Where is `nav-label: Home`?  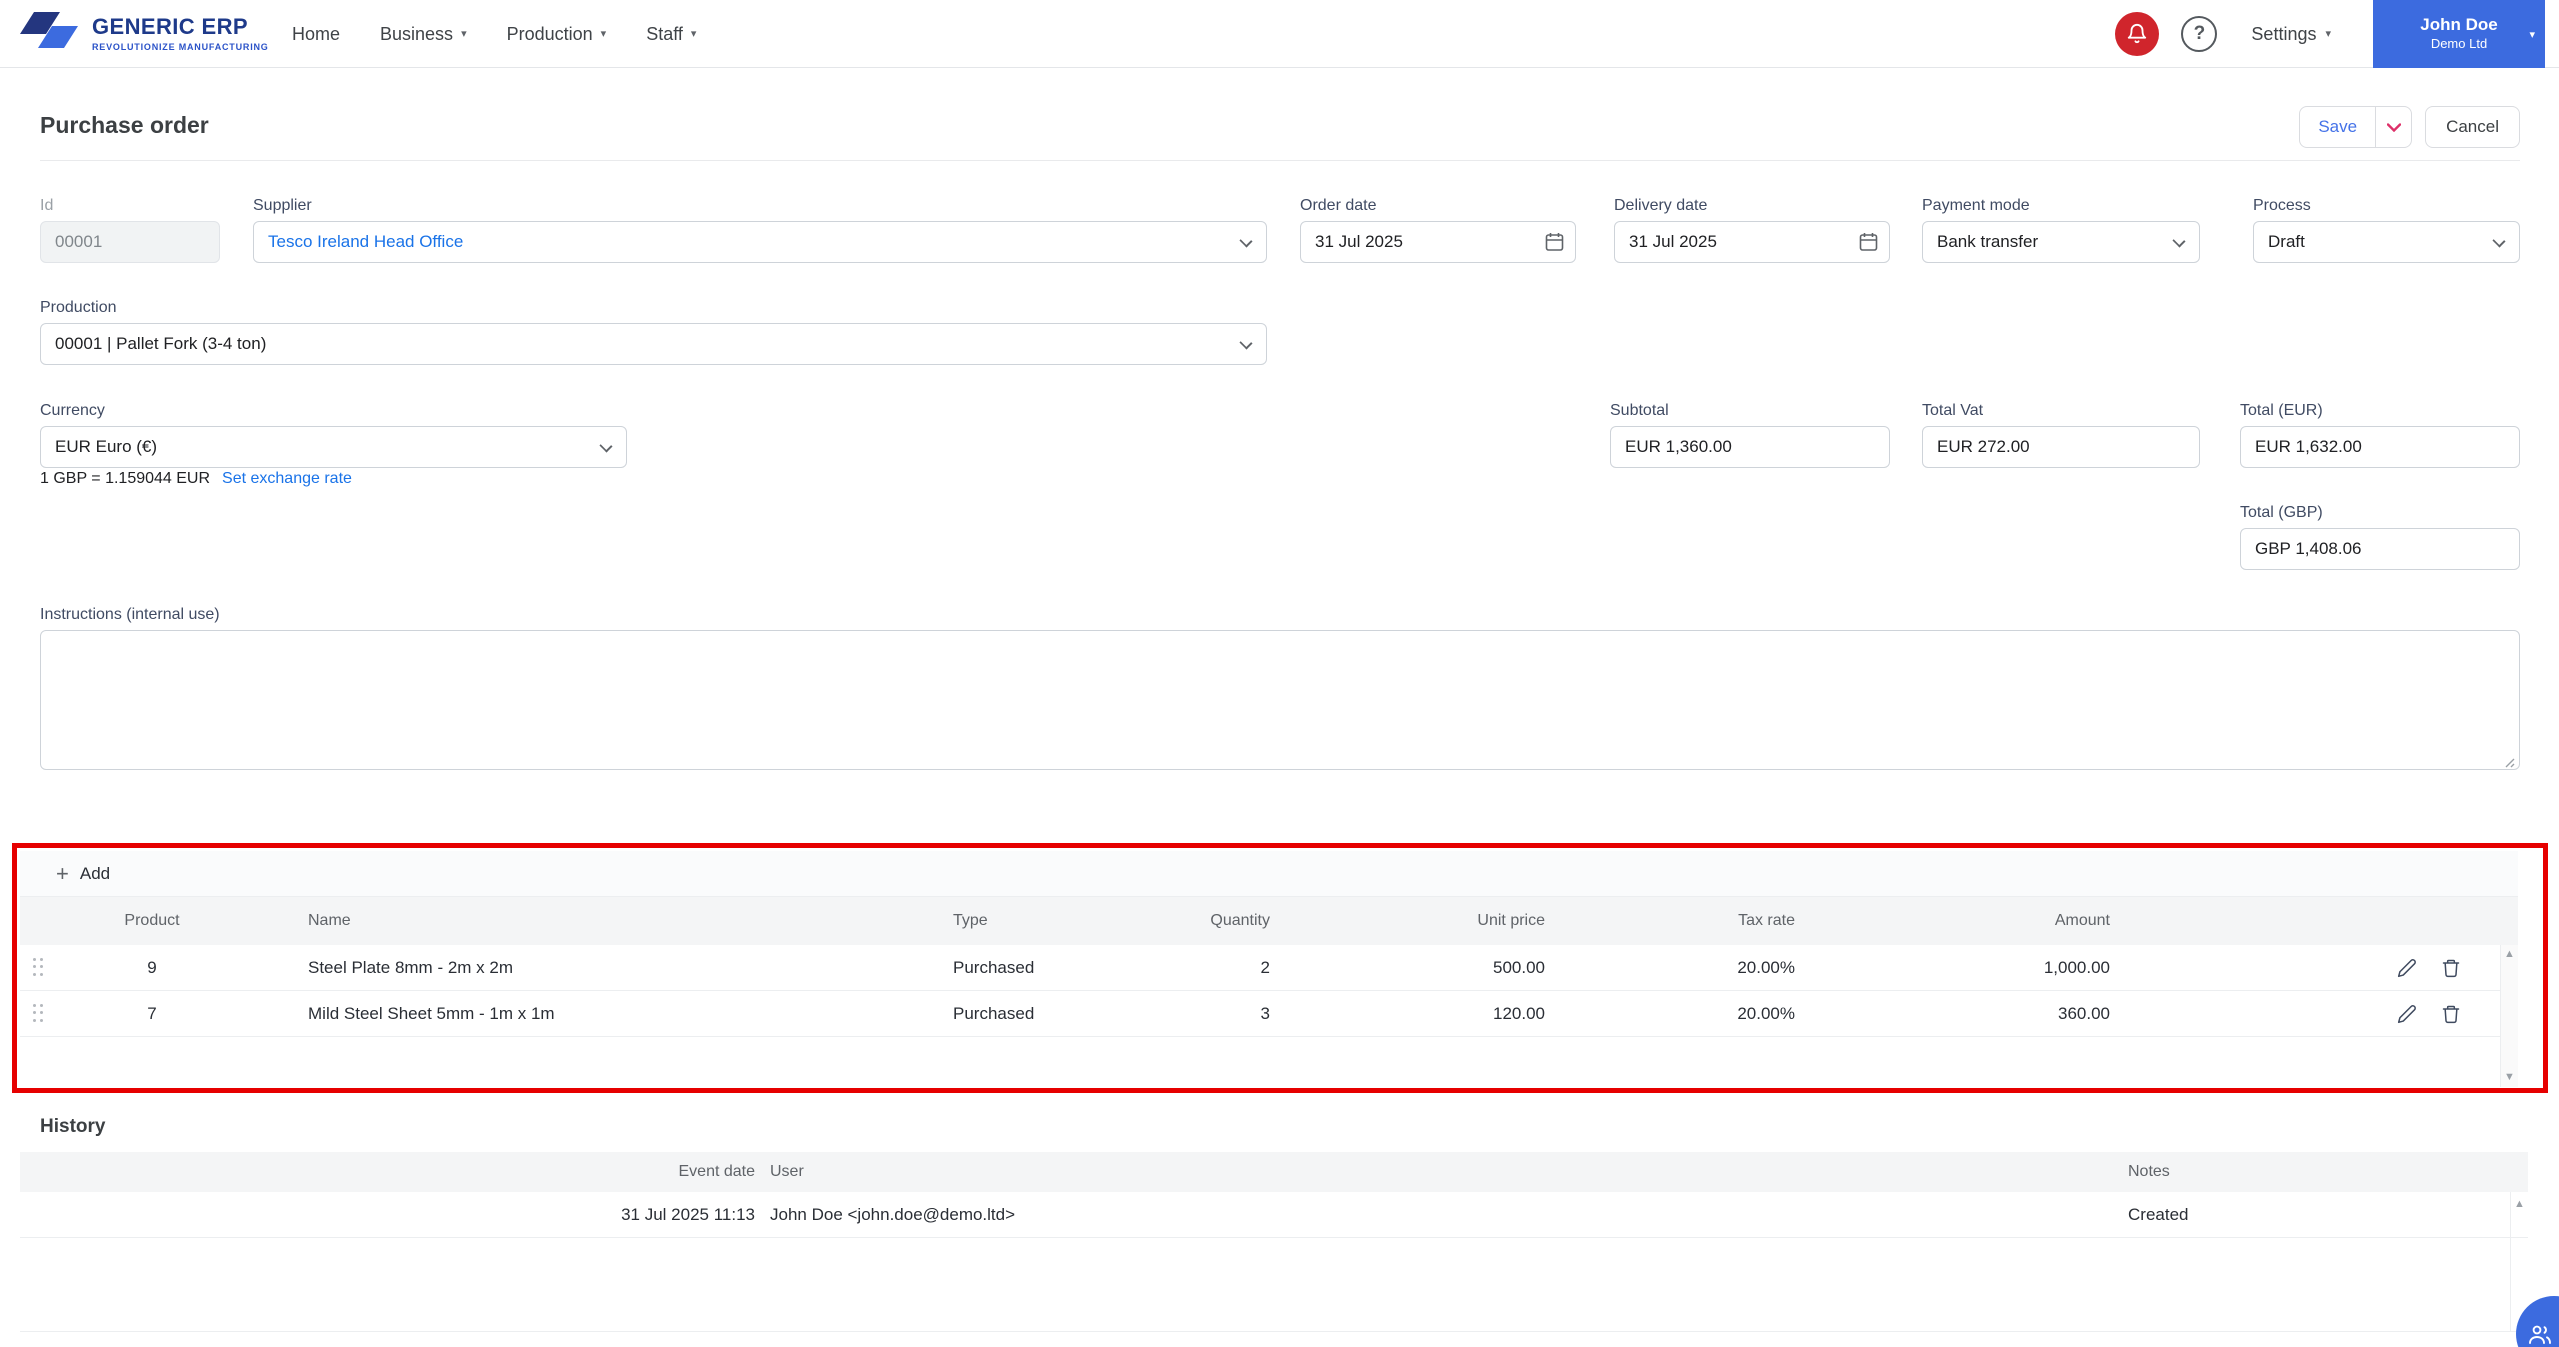
nav-label: Home is located at coordinates (316, 33).